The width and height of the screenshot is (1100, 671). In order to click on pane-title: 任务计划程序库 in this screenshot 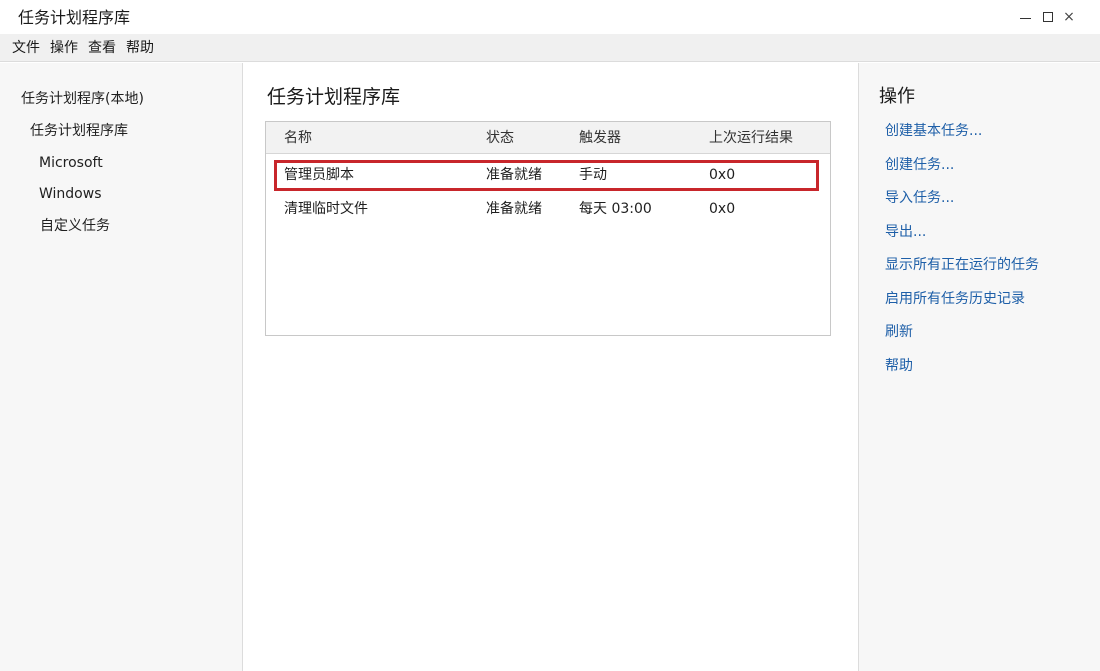, I will do `click(334, 97)`.